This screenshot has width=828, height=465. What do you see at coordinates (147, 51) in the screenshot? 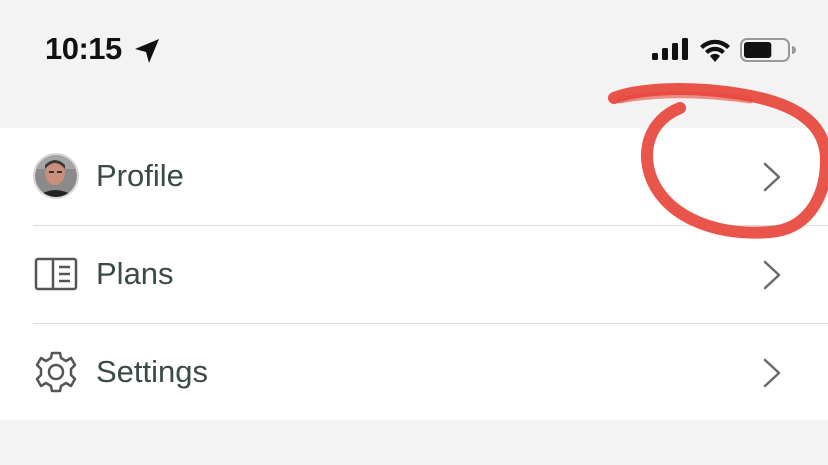
I see `location-arrow-icon` at bounding box center [147, 51].